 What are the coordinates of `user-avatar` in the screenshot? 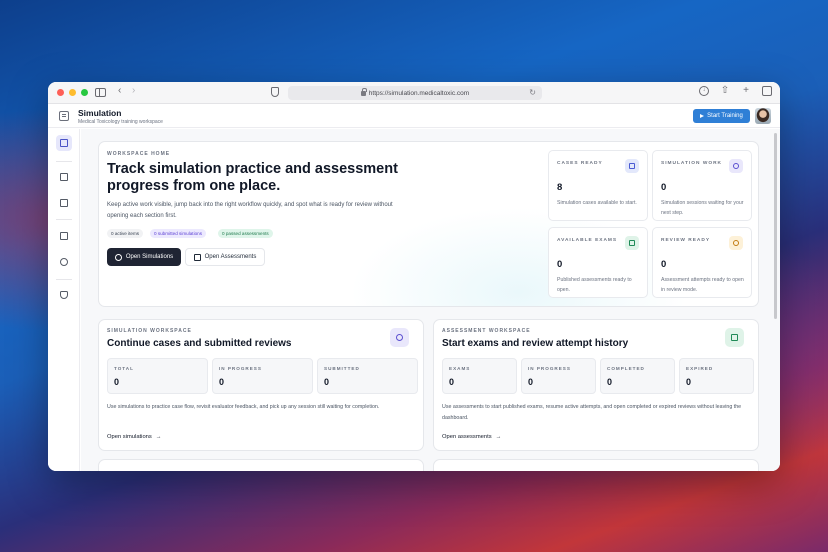 It's located at (763, 116).